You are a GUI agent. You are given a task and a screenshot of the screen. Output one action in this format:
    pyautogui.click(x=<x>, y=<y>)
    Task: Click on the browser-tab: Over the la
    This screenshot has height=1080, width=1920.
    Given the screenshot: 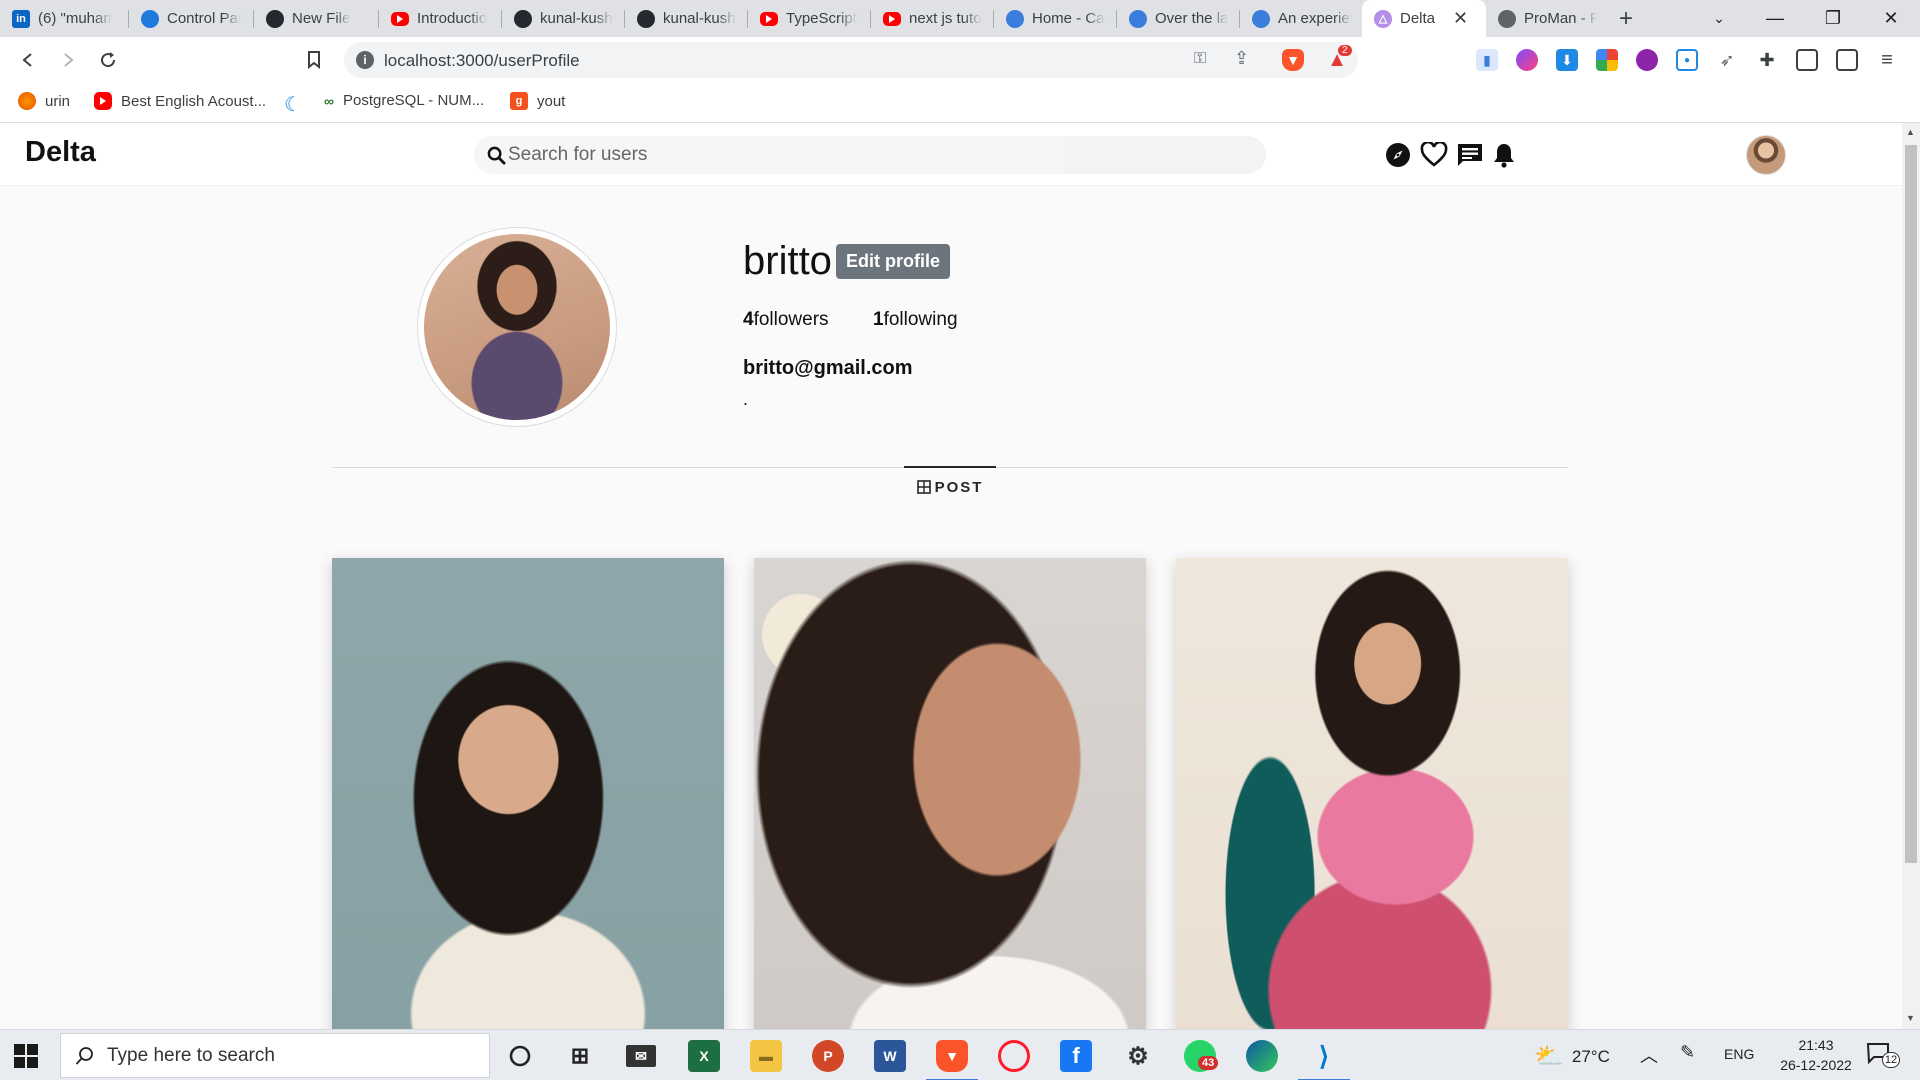 What is the action you would take?
    pyautogui.click(x=1178, y=18)
    